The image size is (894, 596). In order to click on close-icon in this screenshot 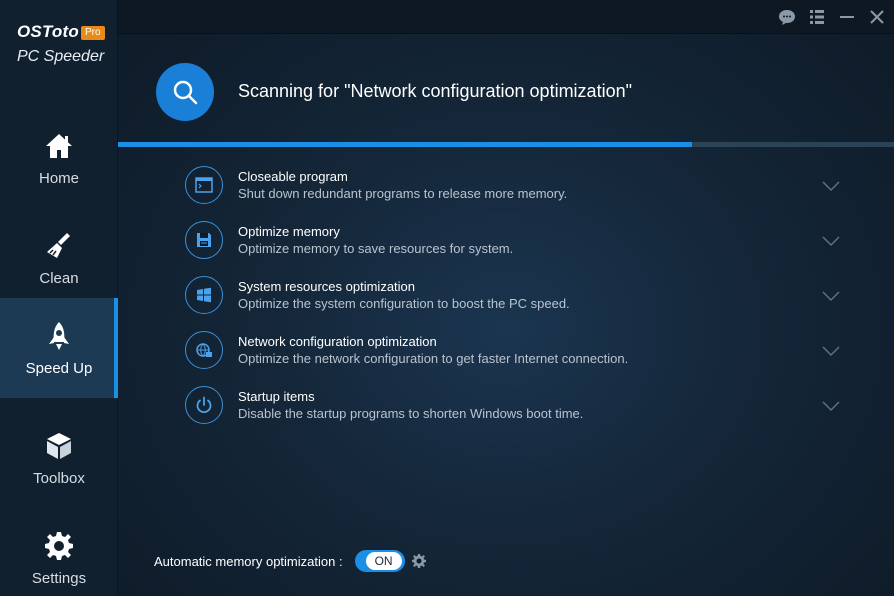, I will do `click(877, 17)`.